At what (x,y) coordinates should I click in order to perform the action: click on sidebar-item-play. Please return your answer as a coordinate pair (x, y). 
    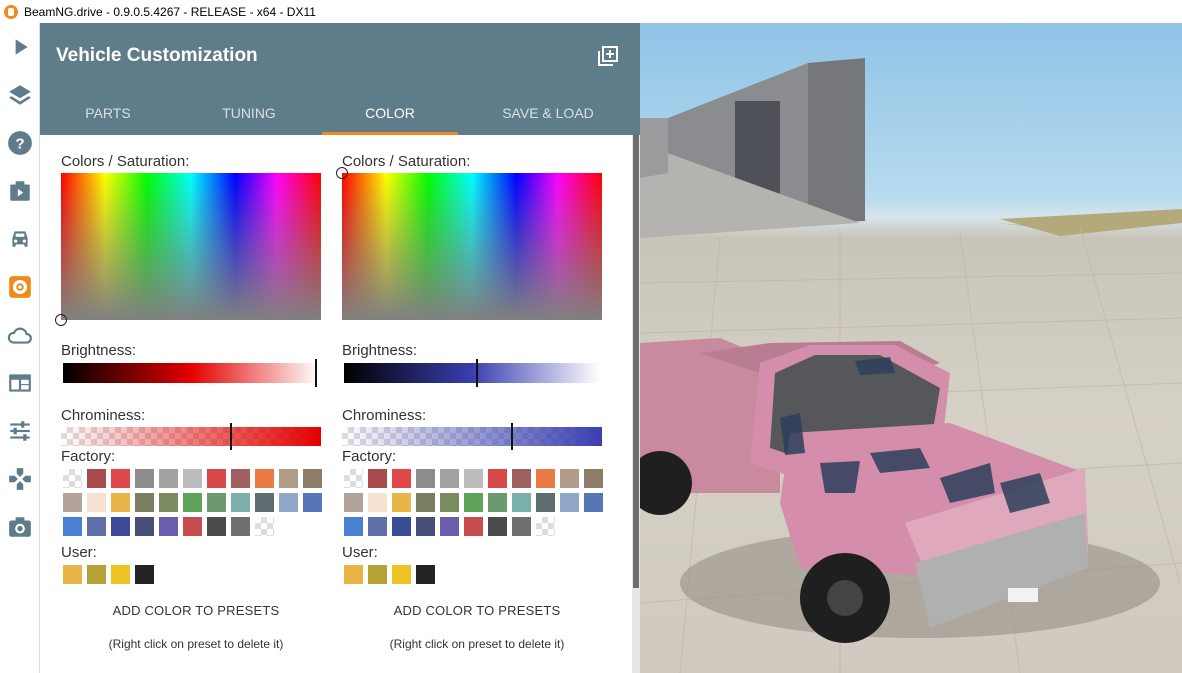
    Looking at the image, I should click on (20, 47).